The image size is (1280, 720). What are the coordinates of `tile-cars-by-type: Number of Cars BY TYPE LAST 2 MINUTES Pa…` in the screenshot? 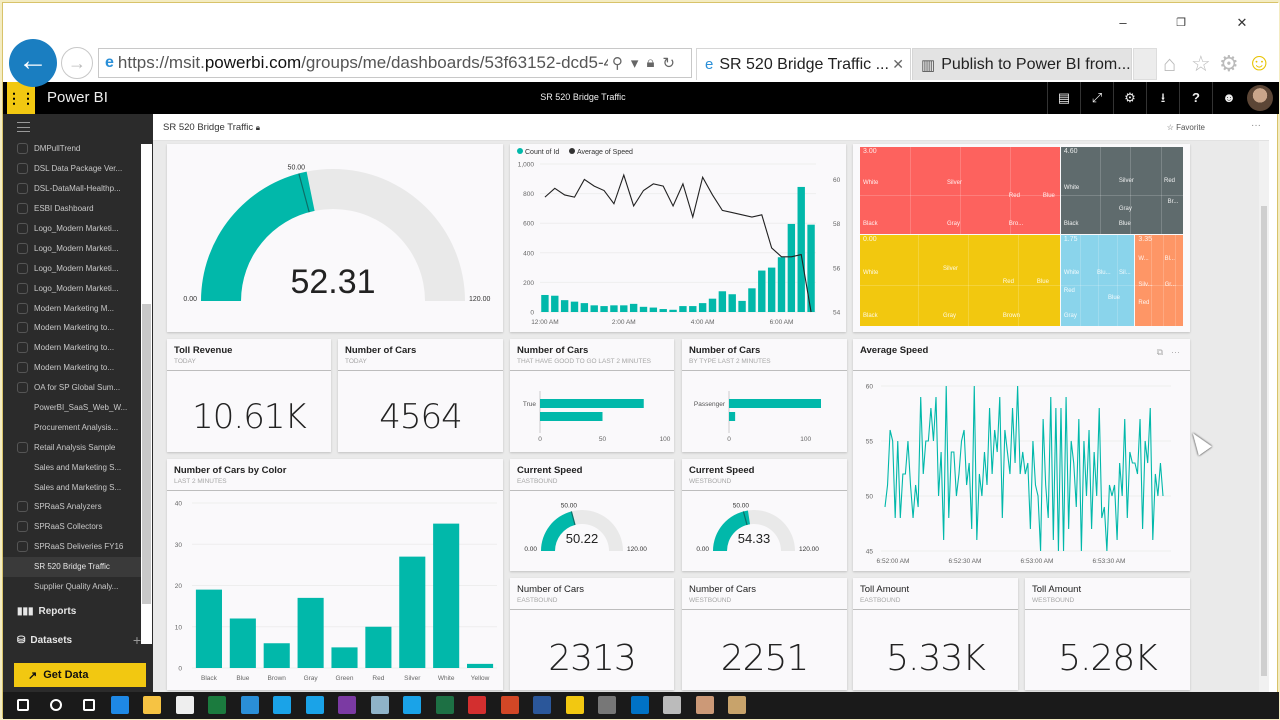 It's located at (764, 395).